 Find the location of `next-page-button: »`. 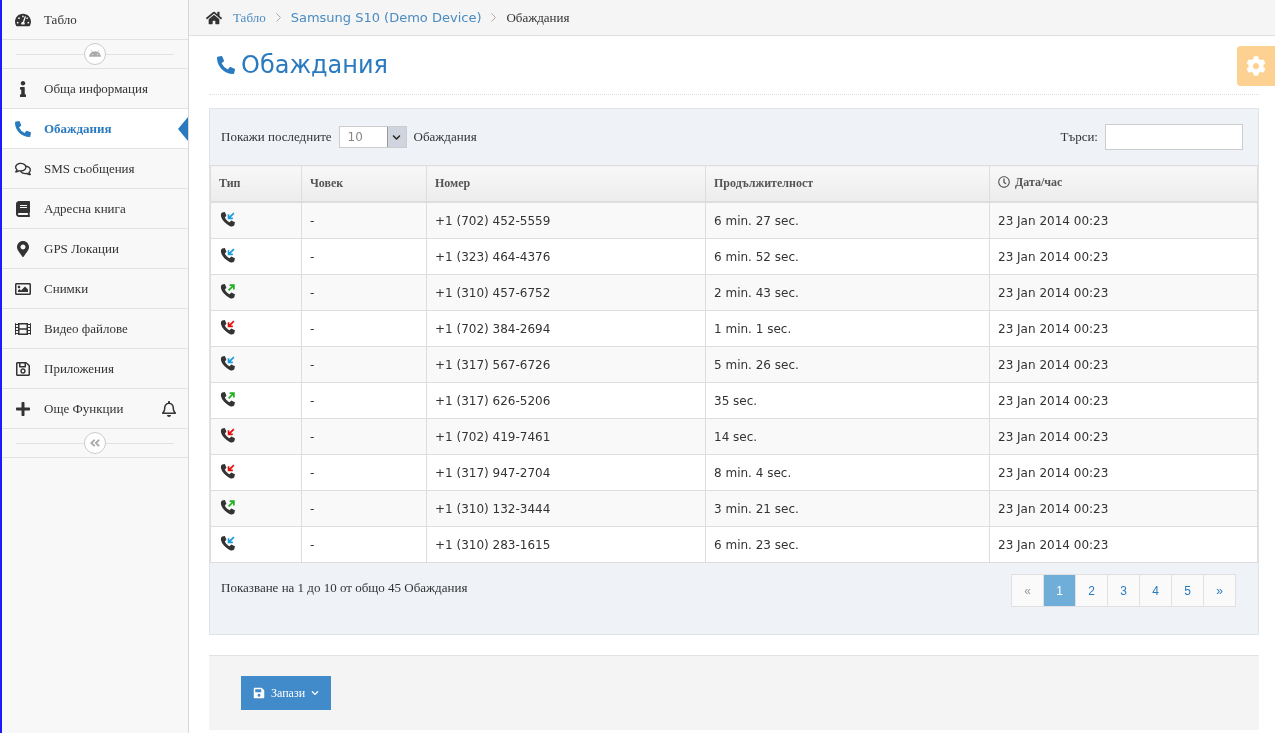

next-page-button: » is located at coordinates (1219, 590).